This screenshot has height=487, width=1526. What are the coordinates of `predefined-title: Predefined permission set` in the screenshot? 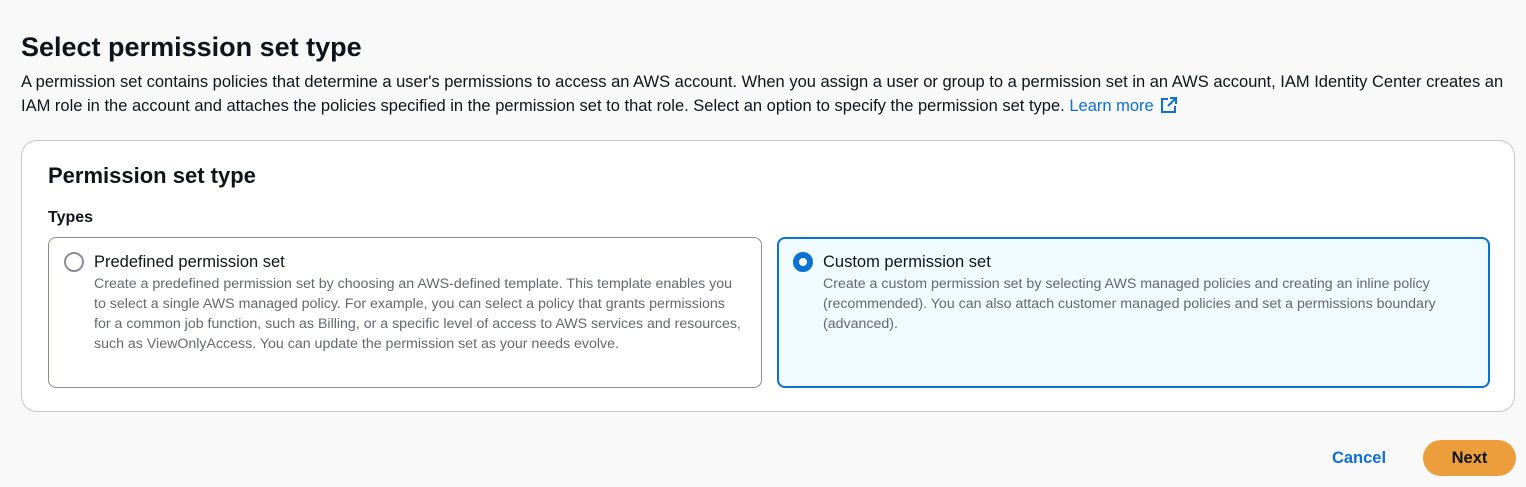 It's located at (189, 262).